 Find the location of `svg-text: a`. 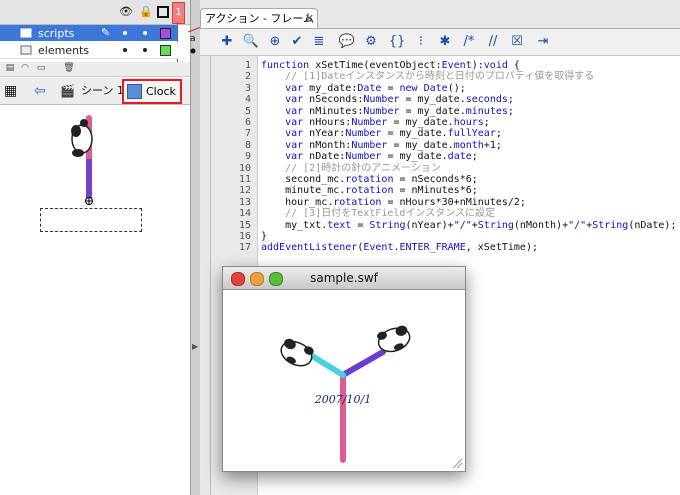

svg-text: a is located at coordinates (193, 39).